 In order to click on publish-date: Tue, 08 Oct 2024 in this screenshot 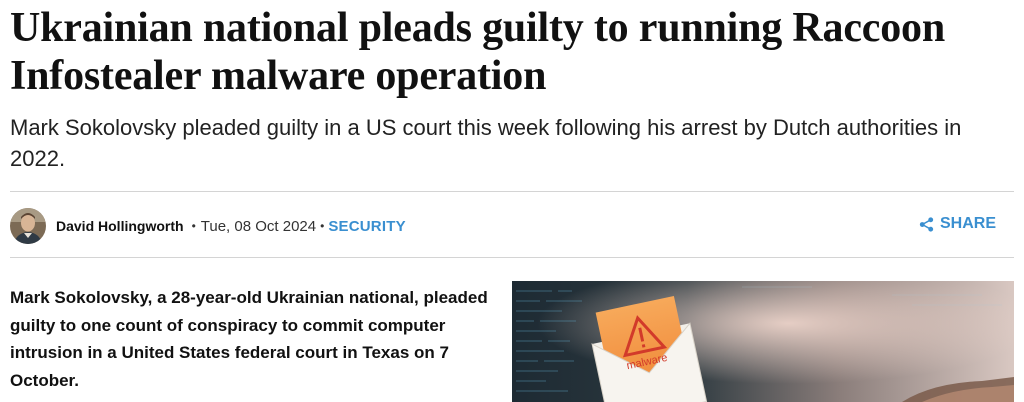, I will do `click(258, 226)`.